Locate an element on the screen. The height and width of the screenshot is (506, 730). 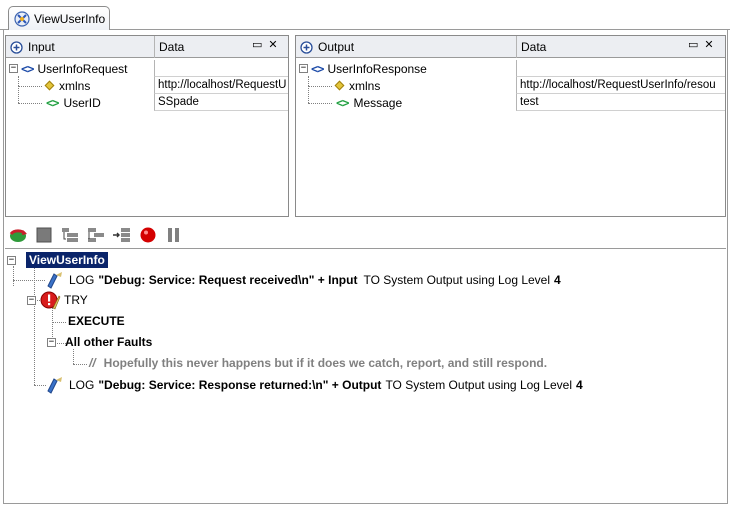
pause-button is located at coordinates (174, 235).